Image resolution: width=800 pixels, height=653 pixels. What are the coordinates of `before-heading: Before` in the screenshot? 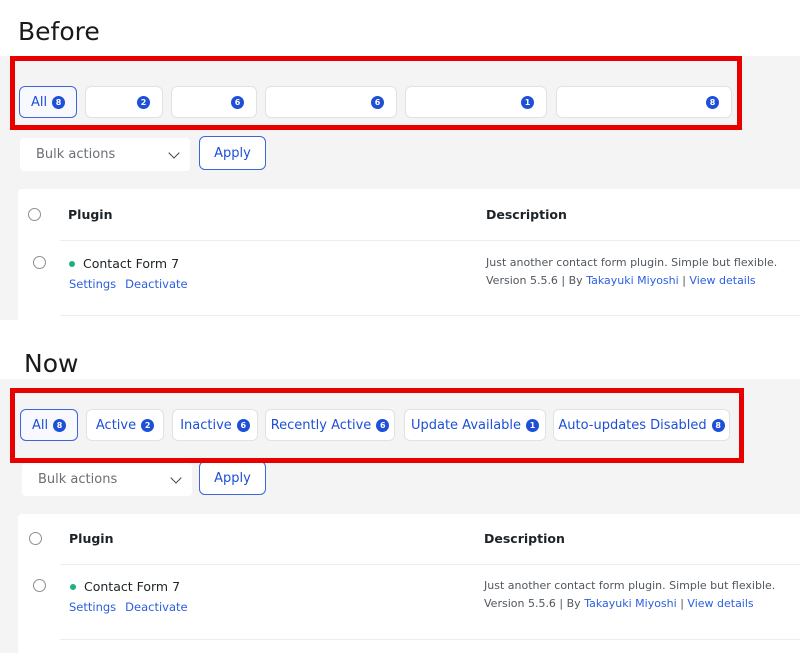 It's located at (59, 31).